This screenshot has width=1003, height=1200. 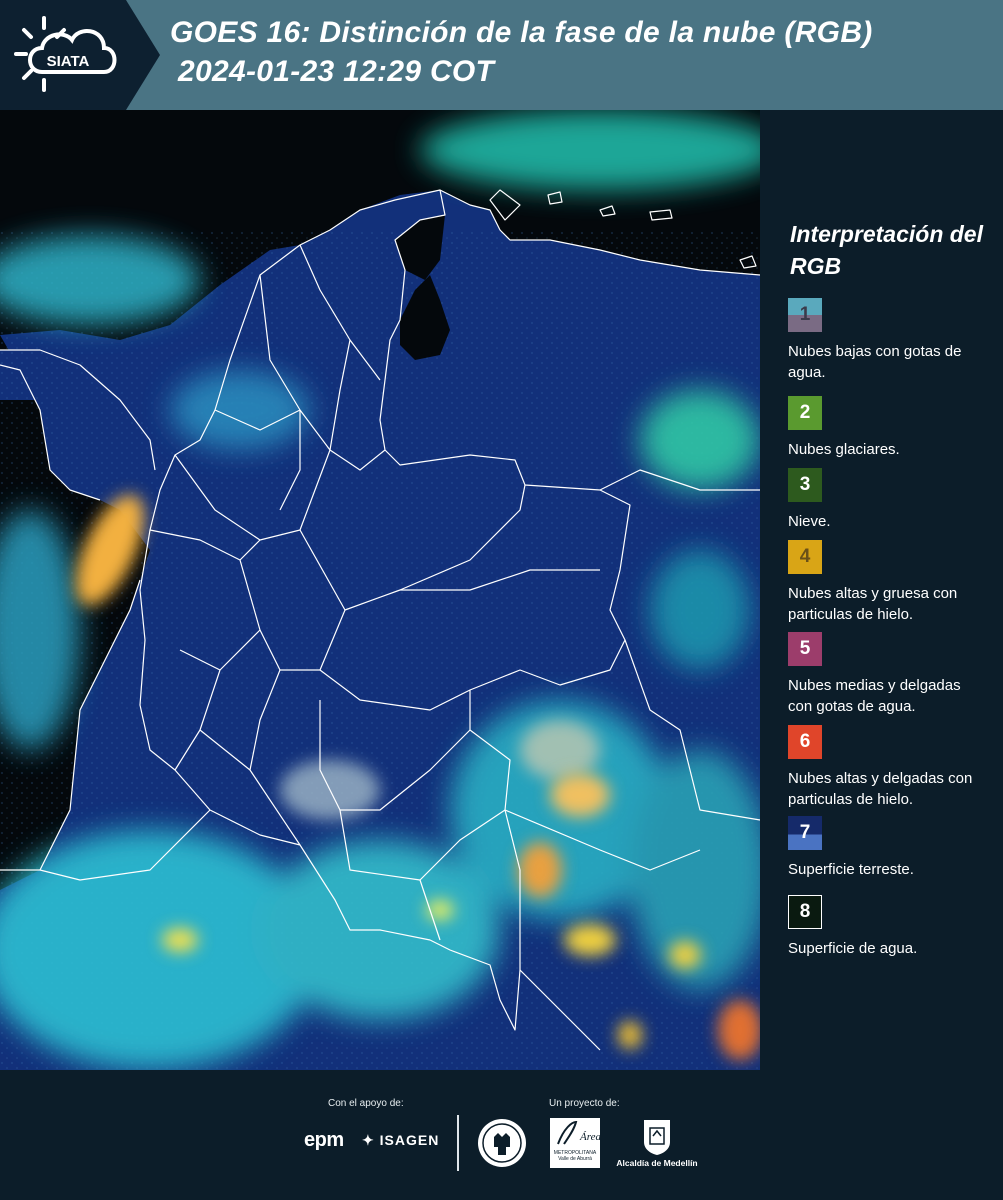 I want to click on legend-swatch-2: 2, so click(x=805, y=413).